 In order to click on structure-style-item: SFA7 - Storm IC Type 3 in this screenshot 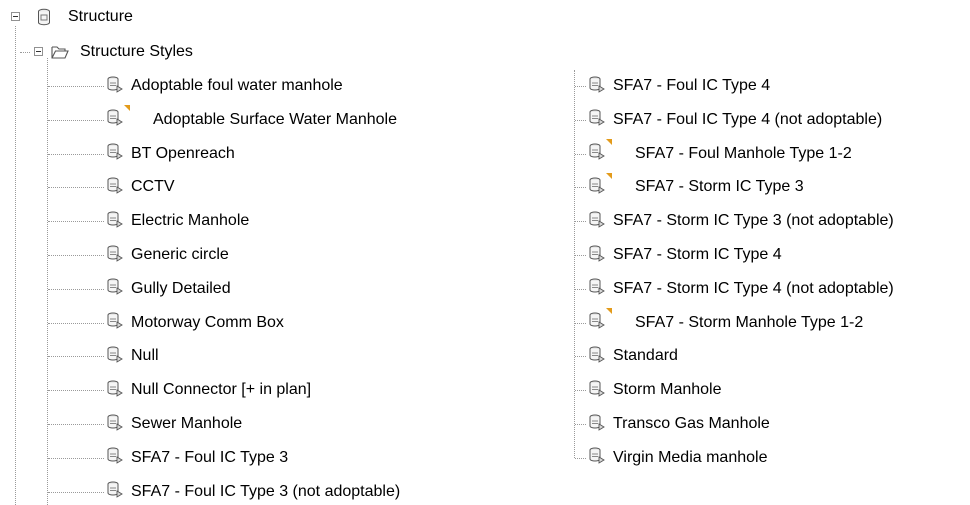, I will do `click(695, 186)`.